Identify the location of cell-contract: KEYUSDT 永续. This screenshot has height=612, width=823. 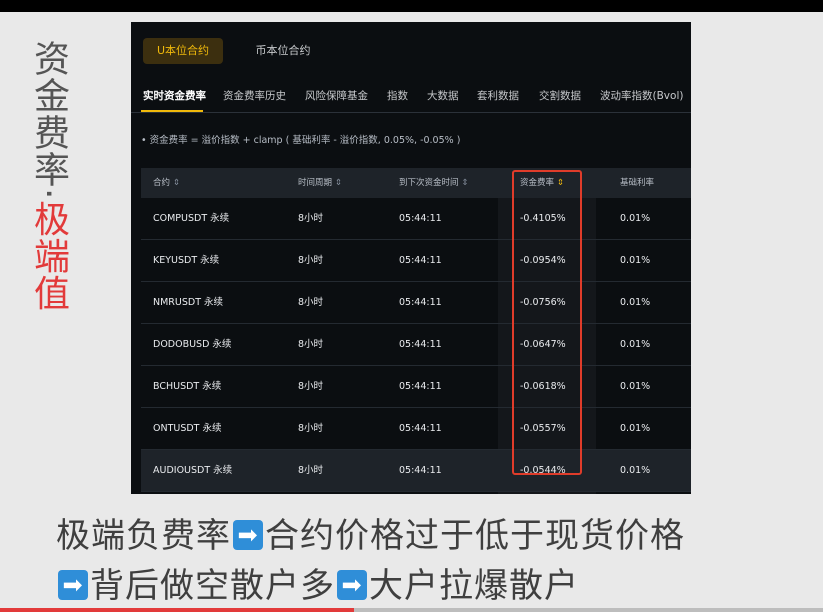
(186, 260).